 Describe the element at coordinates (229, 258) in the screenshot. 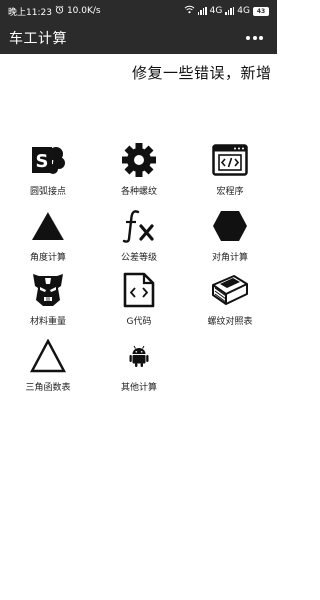

I see `grid-item-label: 对角计算` at that location.